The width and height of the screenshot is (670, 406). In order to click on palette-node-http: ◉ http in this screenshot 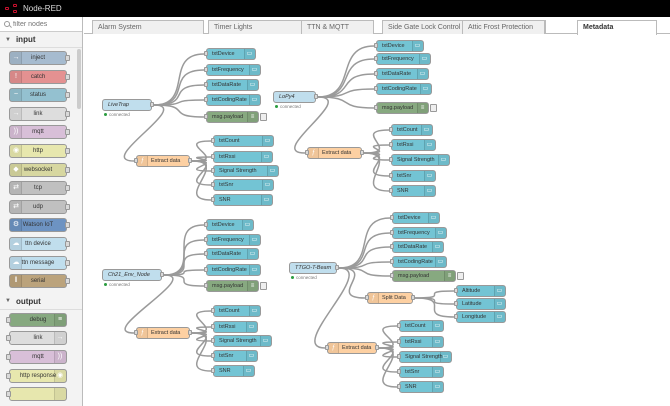, I will do `click(39, 151)`.